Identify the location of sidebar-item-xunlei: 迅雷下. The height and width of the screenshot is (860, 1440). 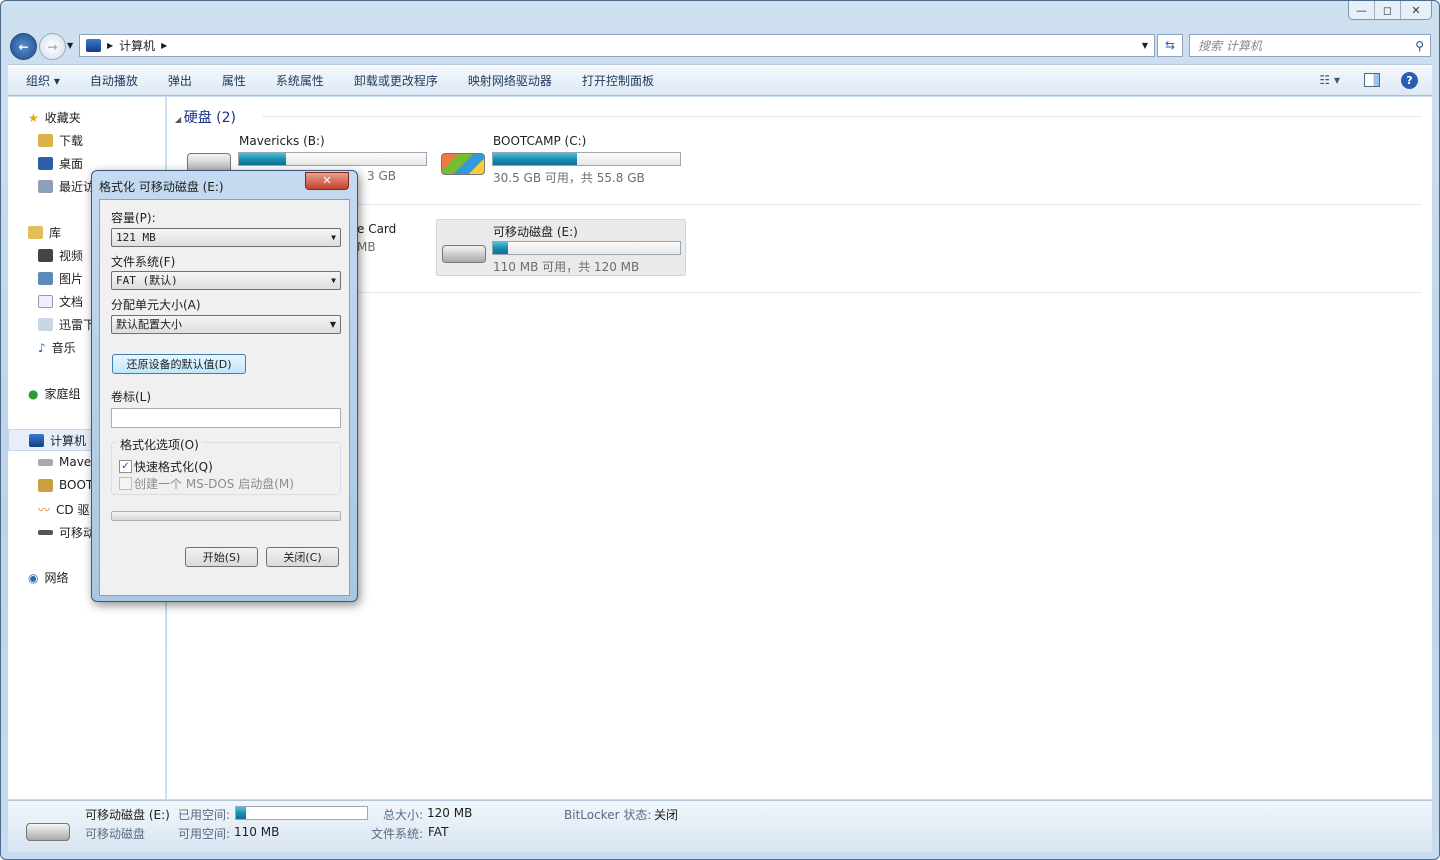
(66, 324).